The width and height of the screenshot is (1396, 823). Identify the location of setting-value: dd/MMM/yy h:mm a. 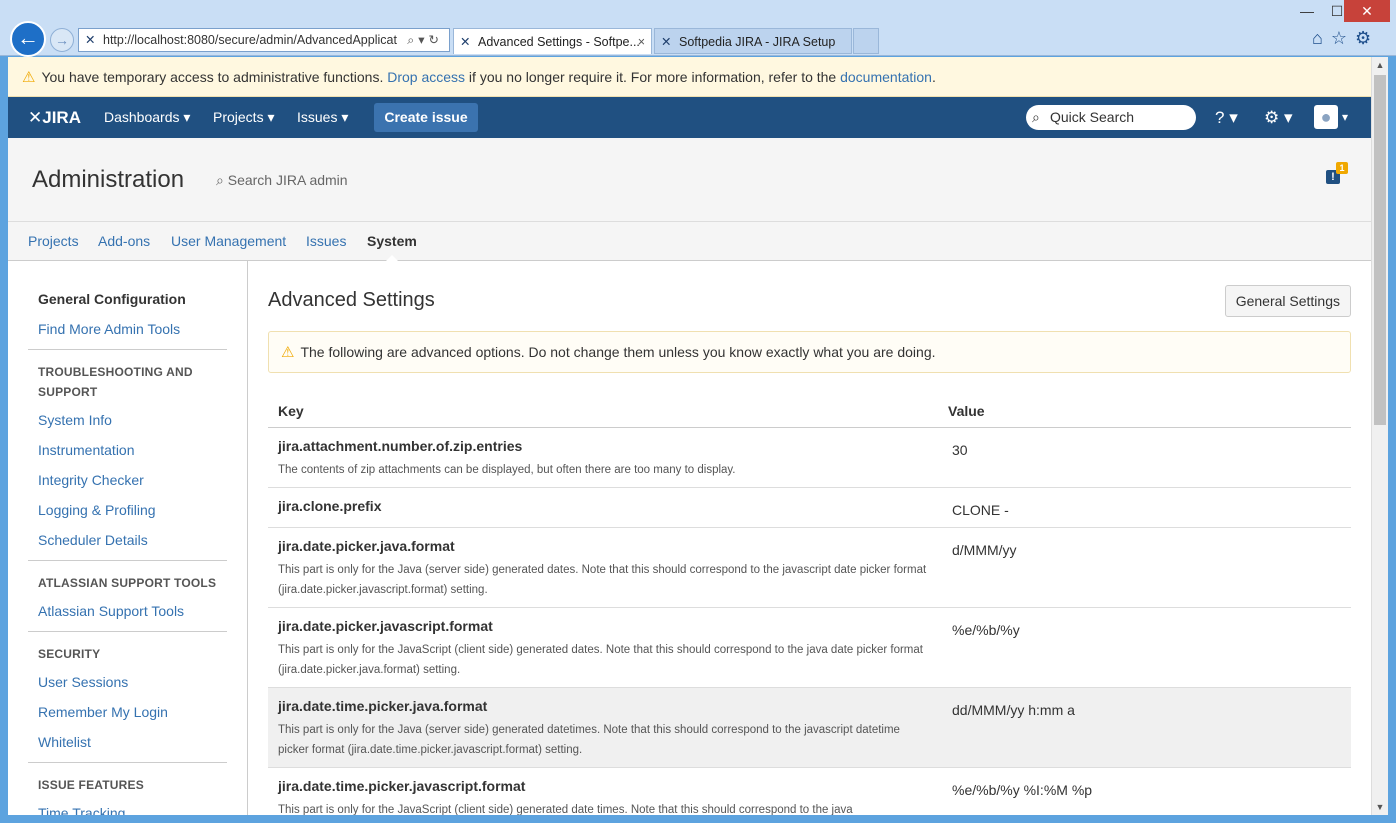
(1144, 708).